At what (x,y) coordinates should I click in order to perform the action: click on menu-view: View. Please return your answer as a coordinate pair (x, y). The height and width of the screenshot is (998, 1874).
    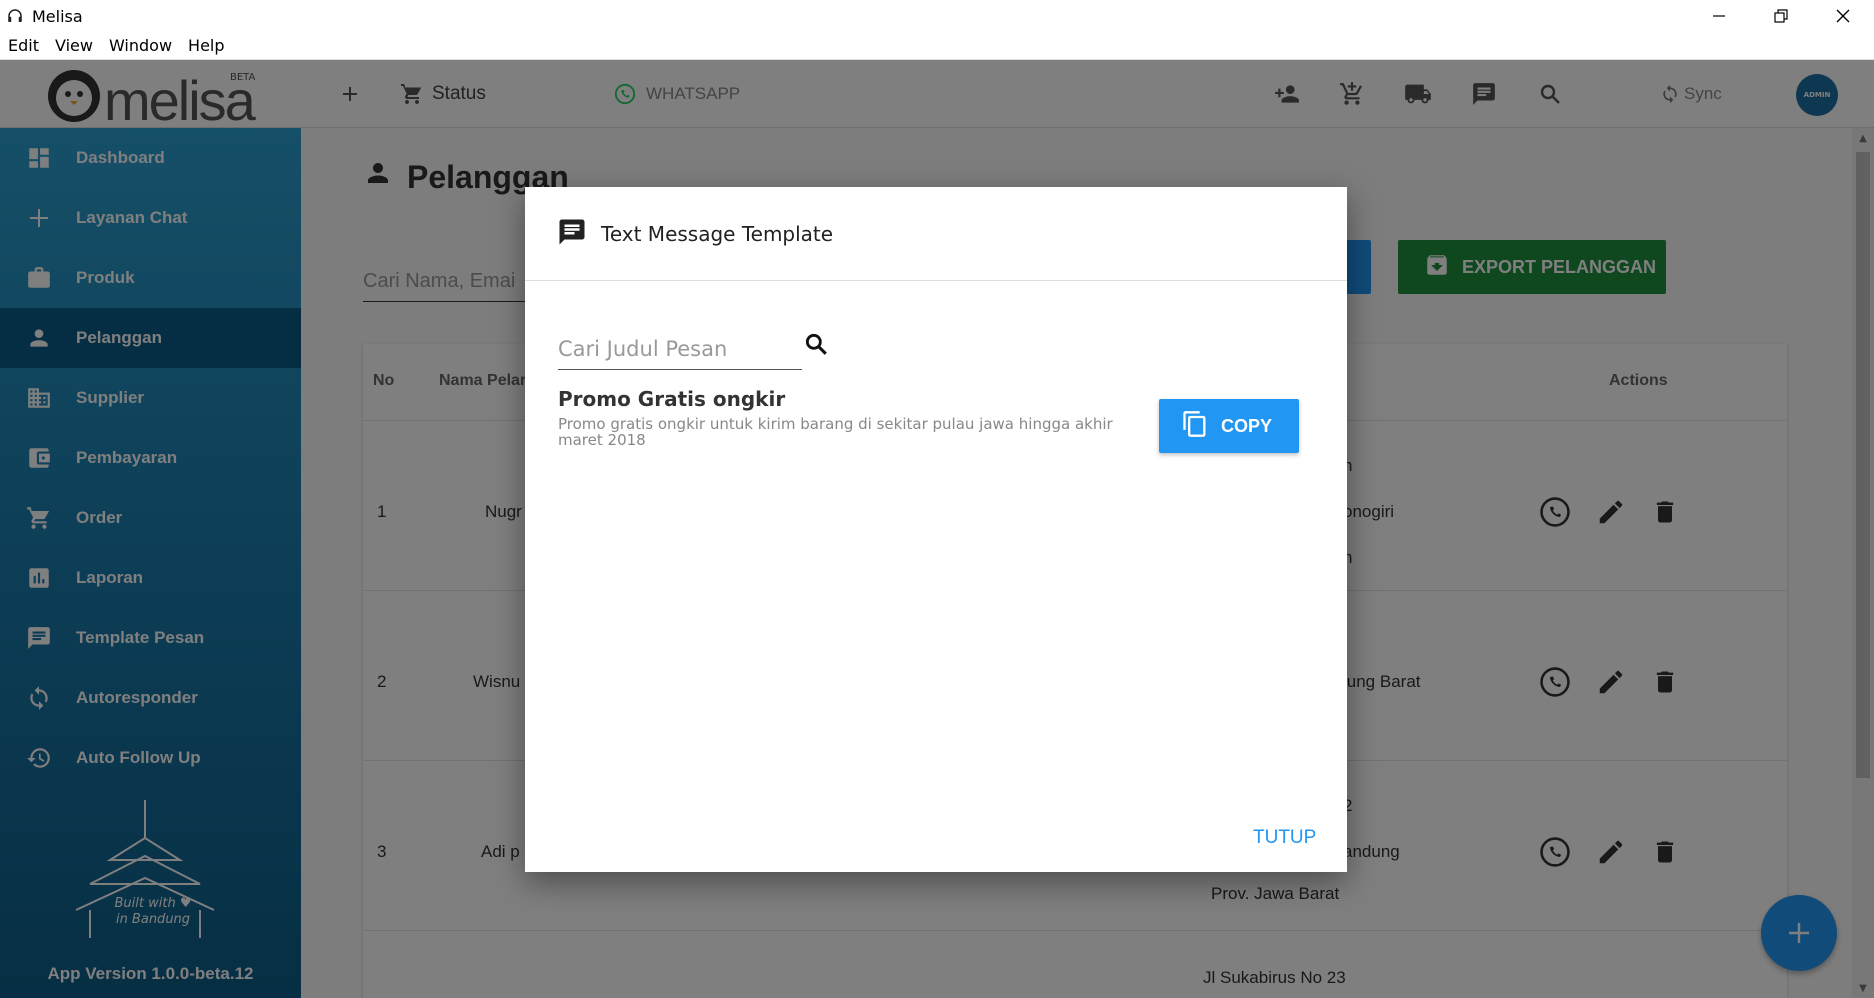
    Looking at the image, I should click on (74, 45).